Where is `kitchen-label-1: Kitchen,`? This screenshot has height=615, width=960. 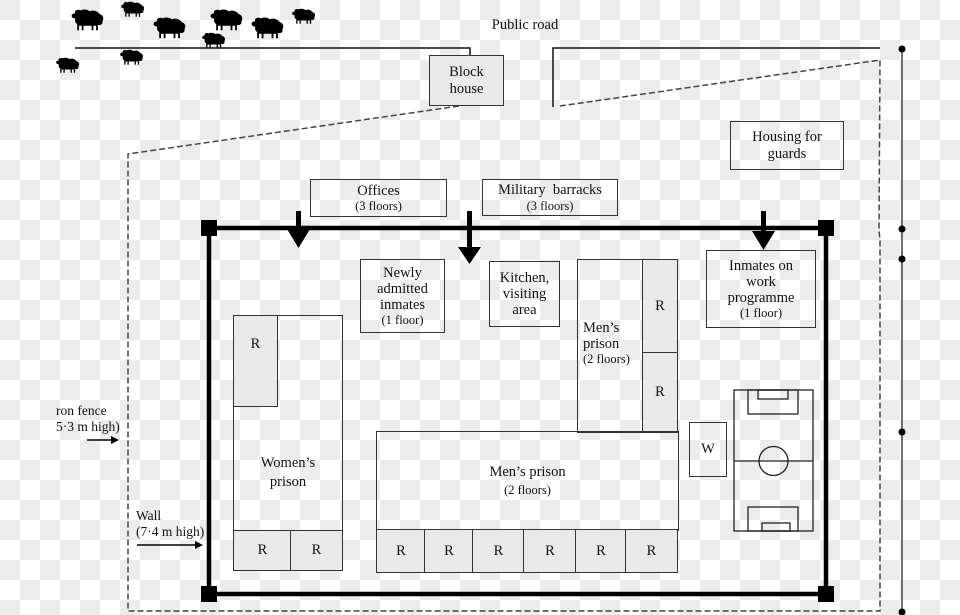 kitchen-label-1: Kitchen, is located at coordinates (524, 277).